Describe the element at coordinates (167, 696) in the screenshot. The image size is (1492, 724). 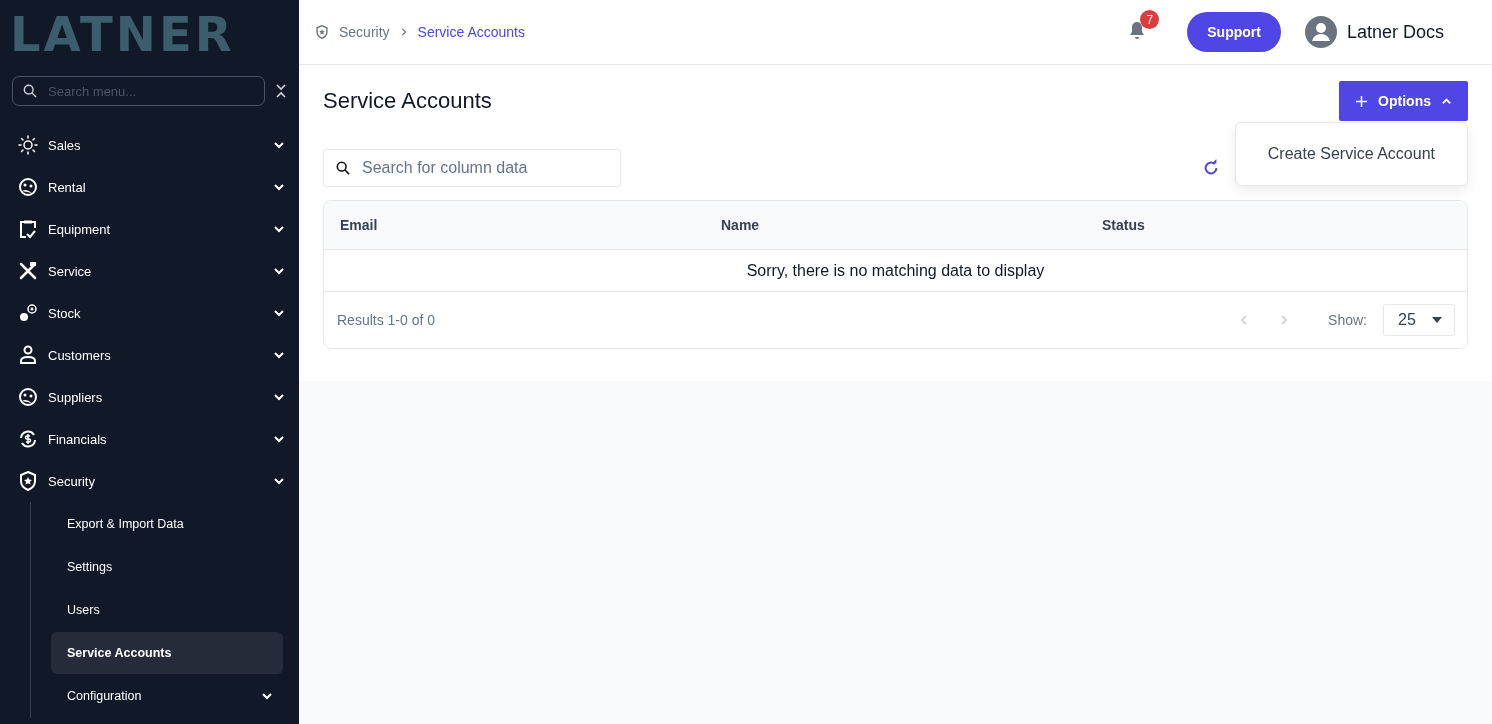
I see `sidebar-subitem: Configuration` at that location.